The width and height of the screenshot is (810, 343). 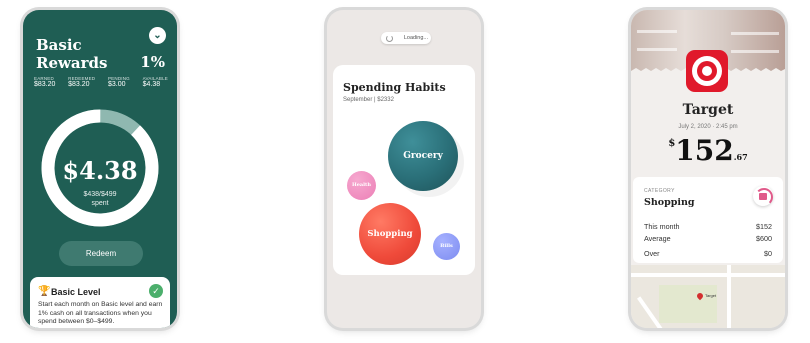 What do you see at coordinates (446, 246) in the screenshot?
I see `bubble-bills: Bills` at bounding box center [446, 246].